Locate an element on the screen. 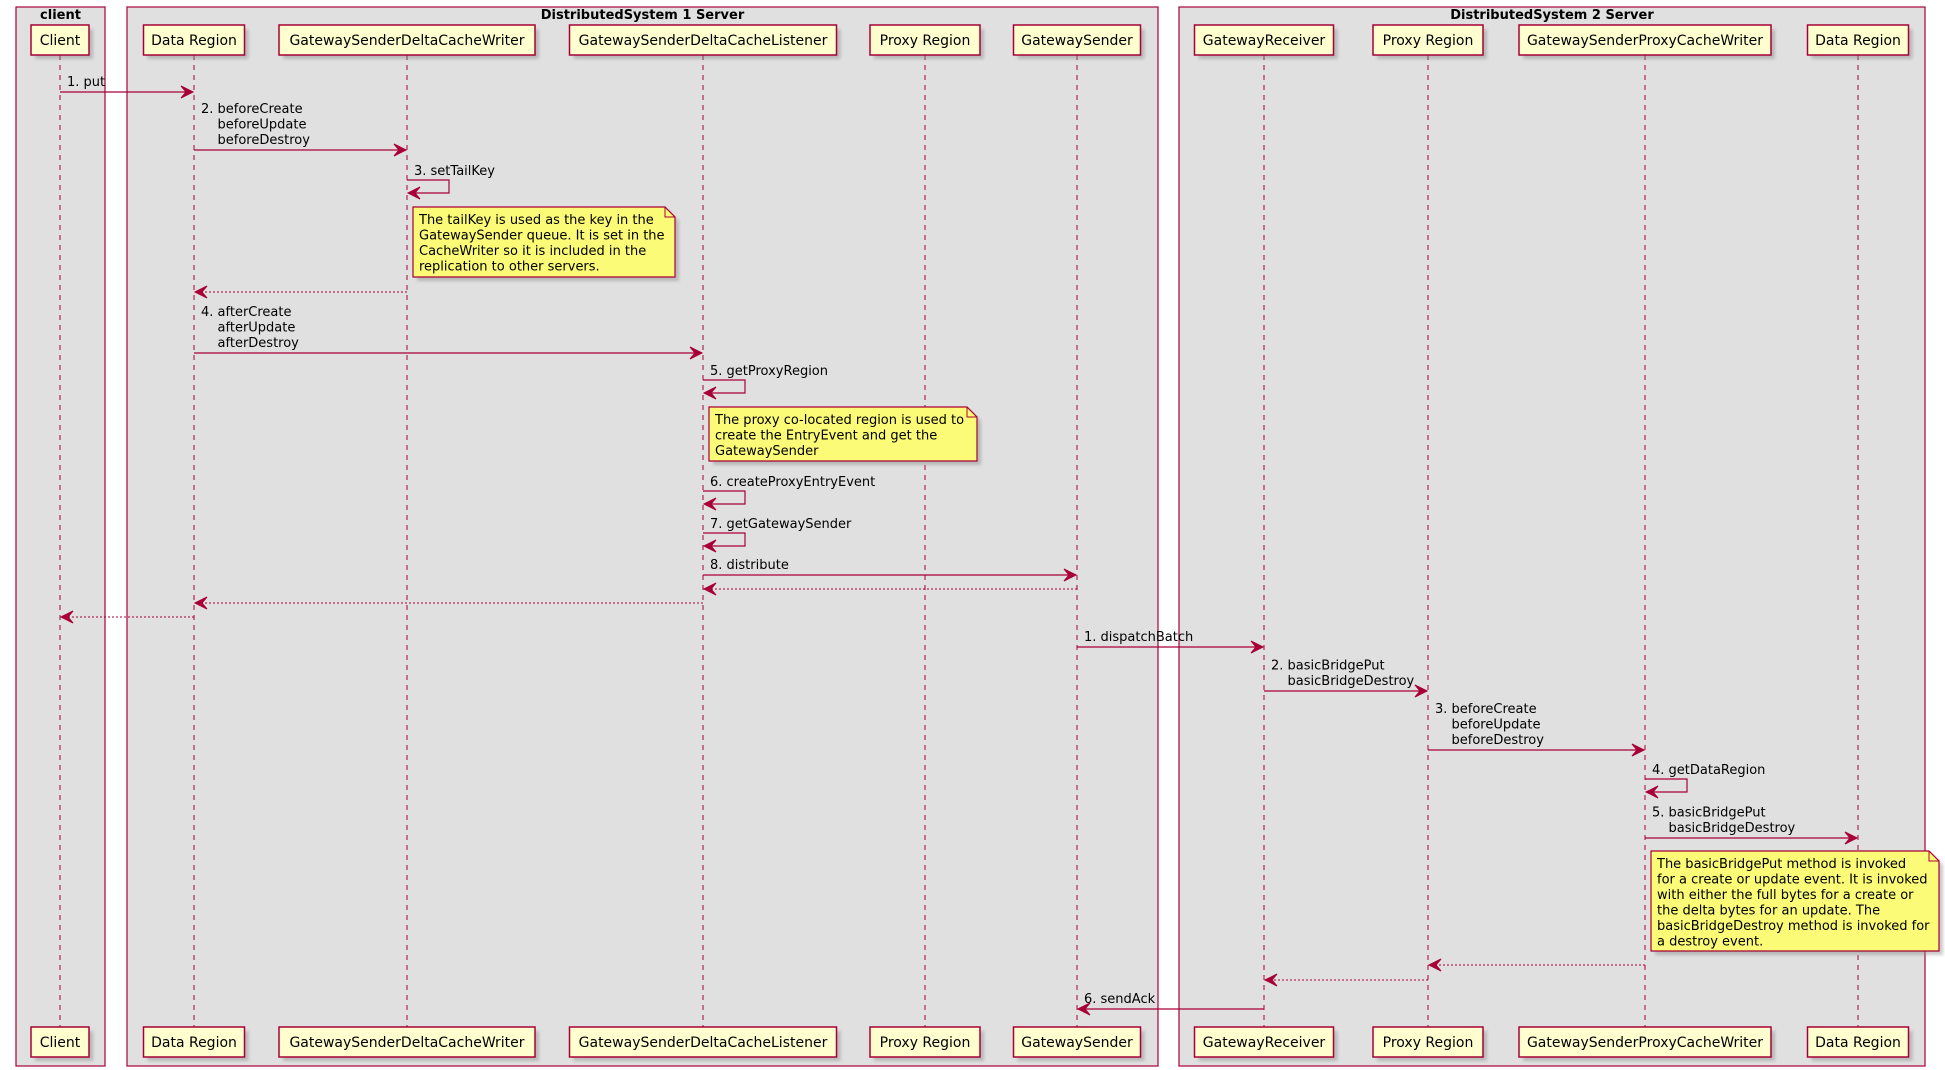  message-label: 1. put is located at coordinates (86, 82).